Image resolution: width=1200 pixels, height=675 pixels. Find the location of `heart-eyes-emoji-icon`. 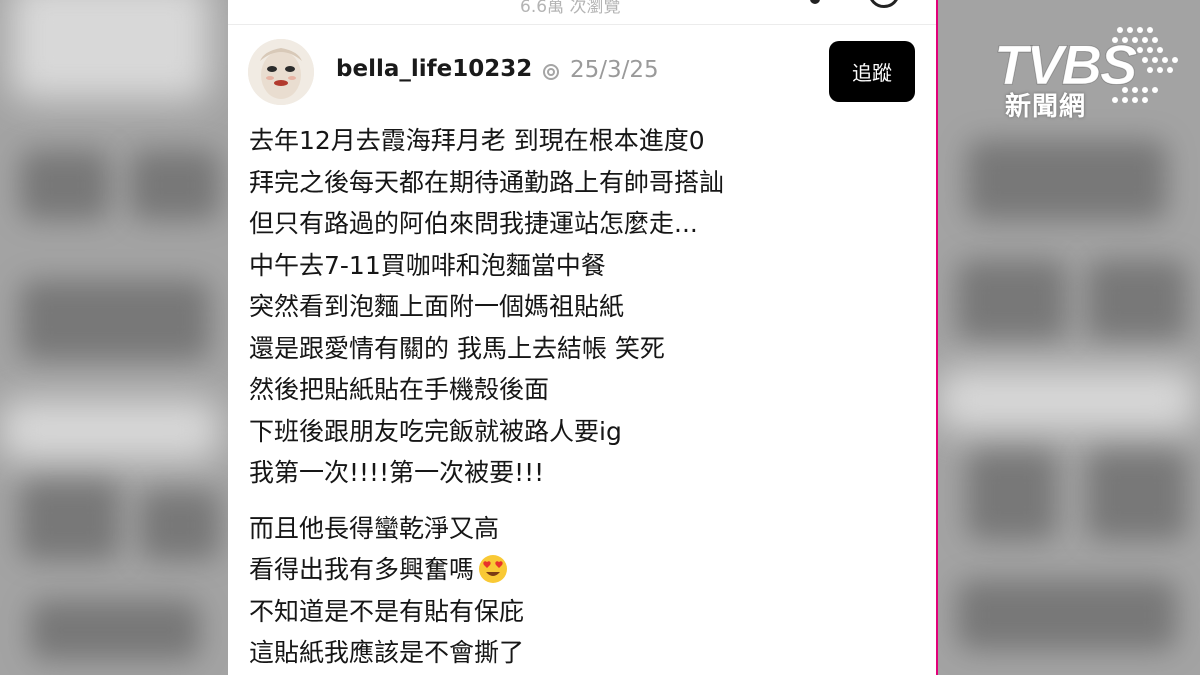

heart-eyes-emoji-icon is located at coordinates (493, 569).